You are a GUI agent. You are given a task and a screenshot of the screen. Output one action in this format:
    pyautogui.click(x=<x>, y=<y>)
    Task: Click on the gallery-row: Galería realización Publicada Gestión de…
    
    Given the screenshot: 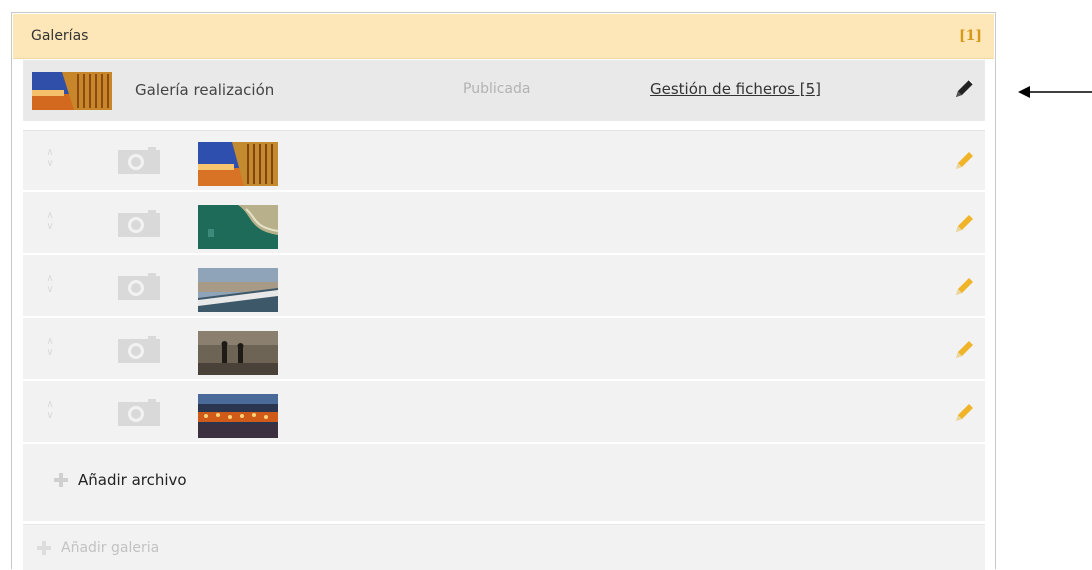 What is the action you would take?
    pyautogui.click(x=504, y=90)
    